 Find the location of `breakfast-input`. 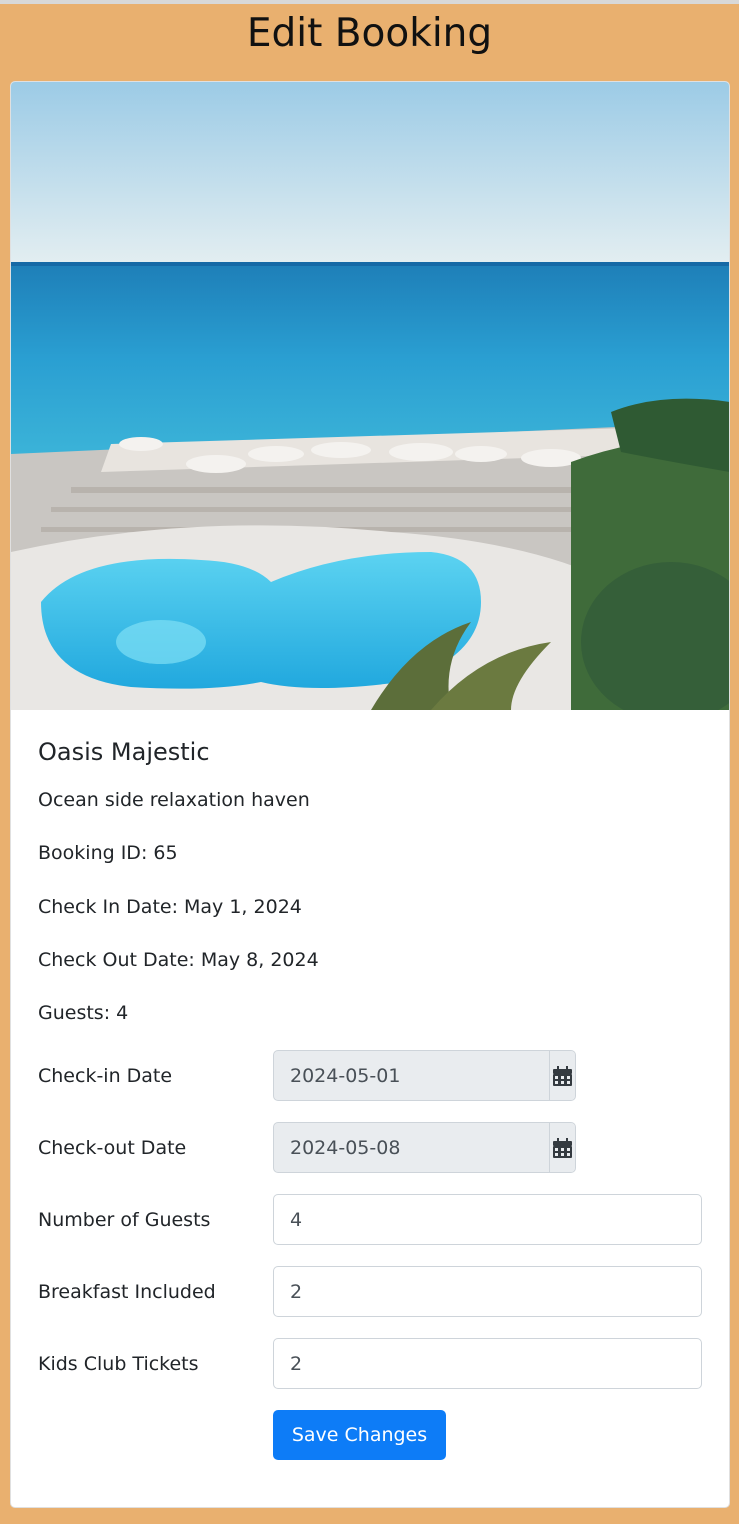

breakfast-input is located at coordinates (487, 1291).